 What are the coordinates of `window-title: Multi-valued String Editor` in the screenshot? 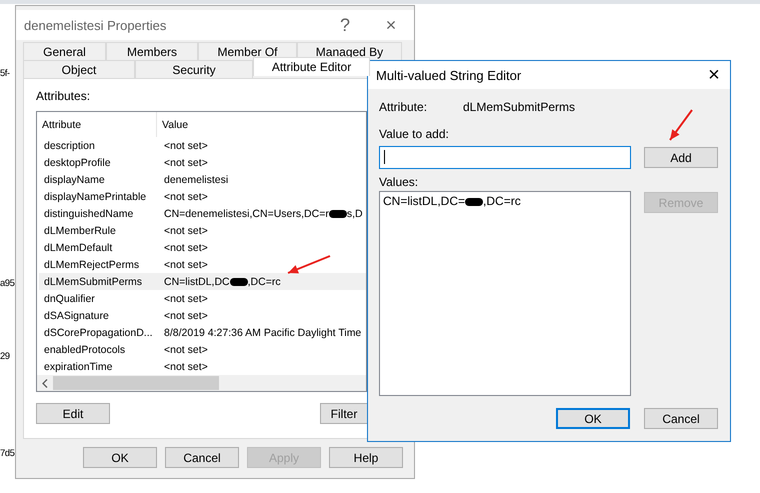 It's located at (449, 75).